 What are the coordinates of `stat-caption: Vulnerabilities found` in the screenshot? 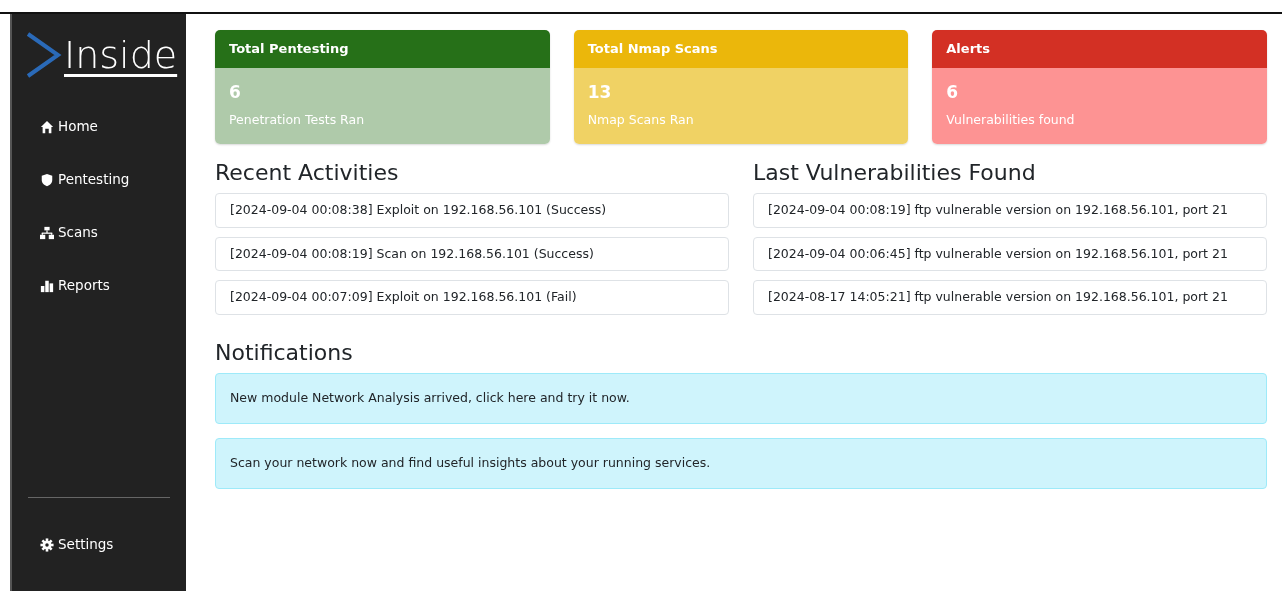 It's located at (1011, 120).